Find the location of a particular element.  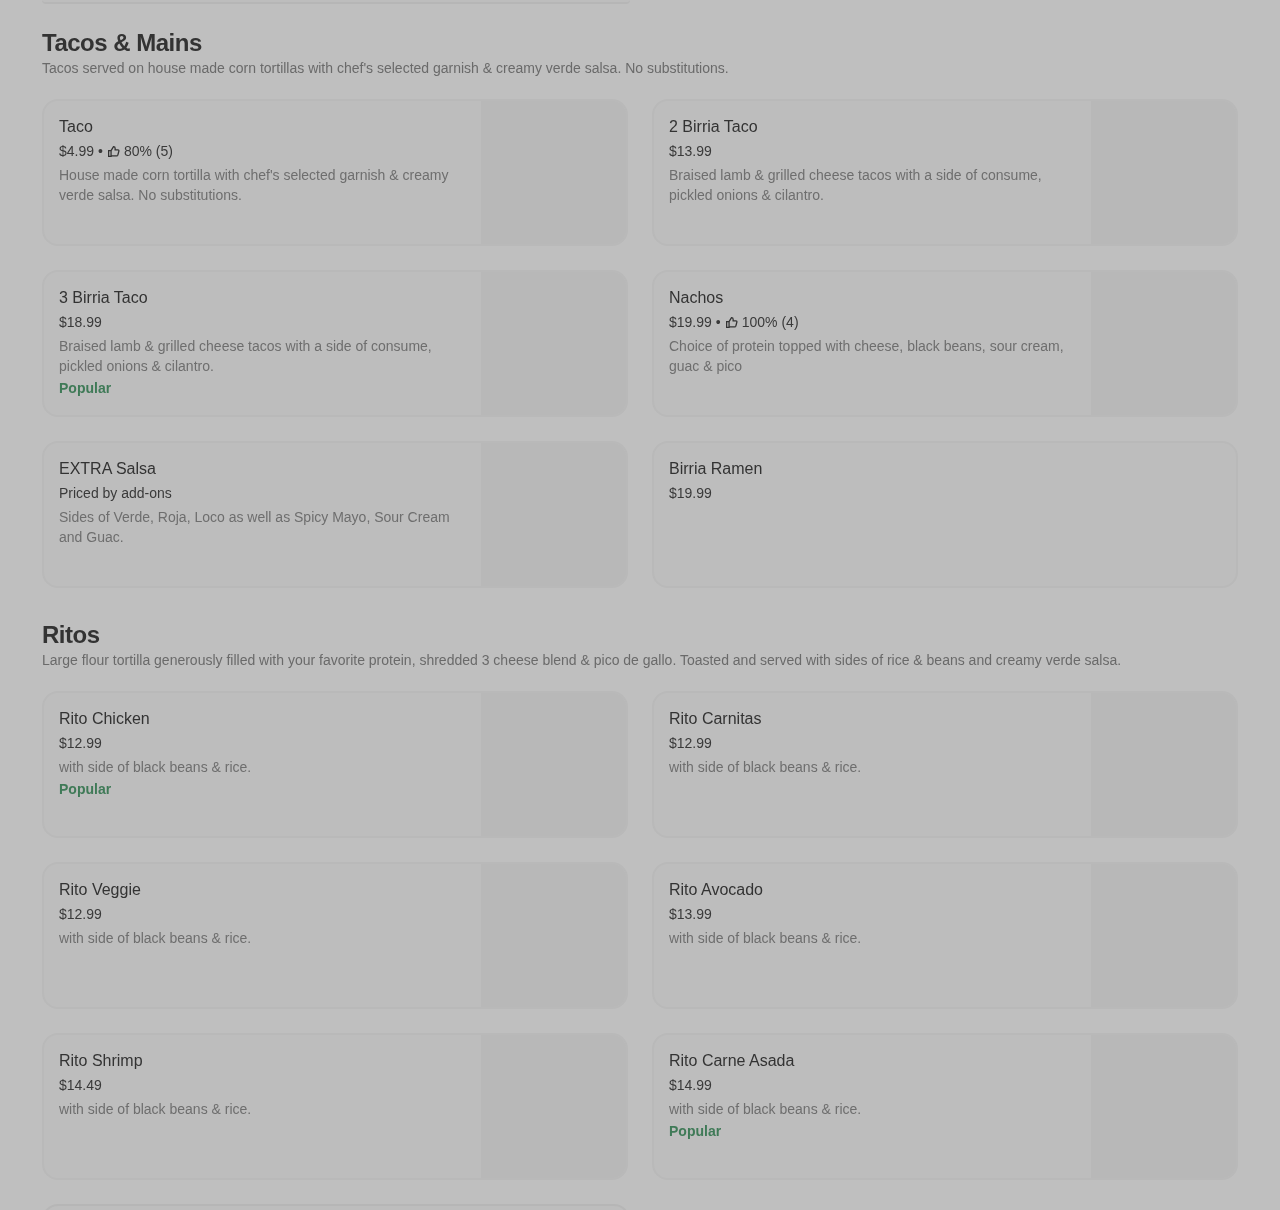

item-name: Rito Carne Asada is located at coordinates (732, 1061).